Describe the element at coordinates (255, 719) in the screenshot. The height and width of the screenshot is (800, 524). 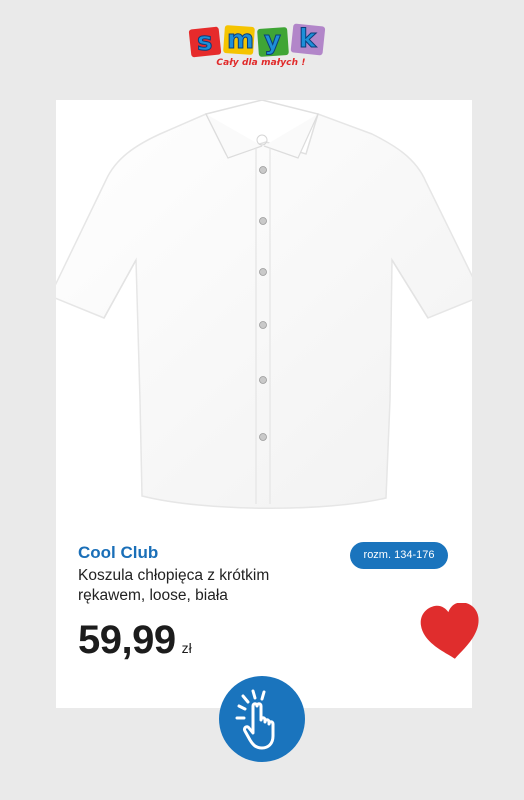
I see `tap-hand-icon` at that location.